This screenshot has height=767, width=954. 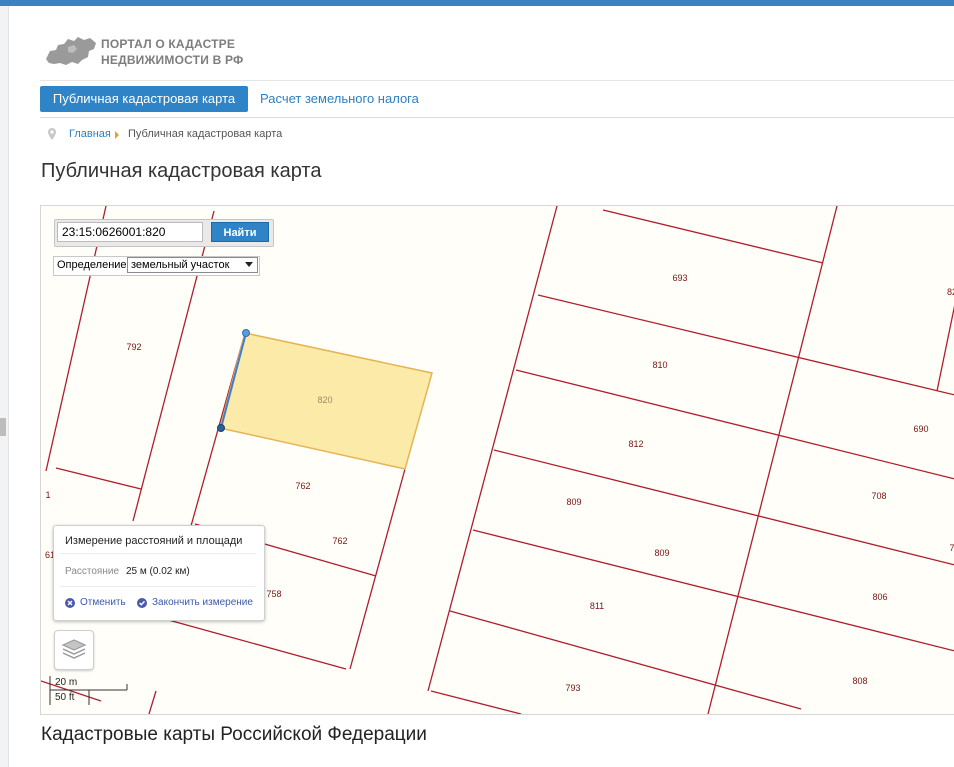 I want to click on tab-cadastral-map: Публичная кадастровая карта, so click(x=144, y=99).